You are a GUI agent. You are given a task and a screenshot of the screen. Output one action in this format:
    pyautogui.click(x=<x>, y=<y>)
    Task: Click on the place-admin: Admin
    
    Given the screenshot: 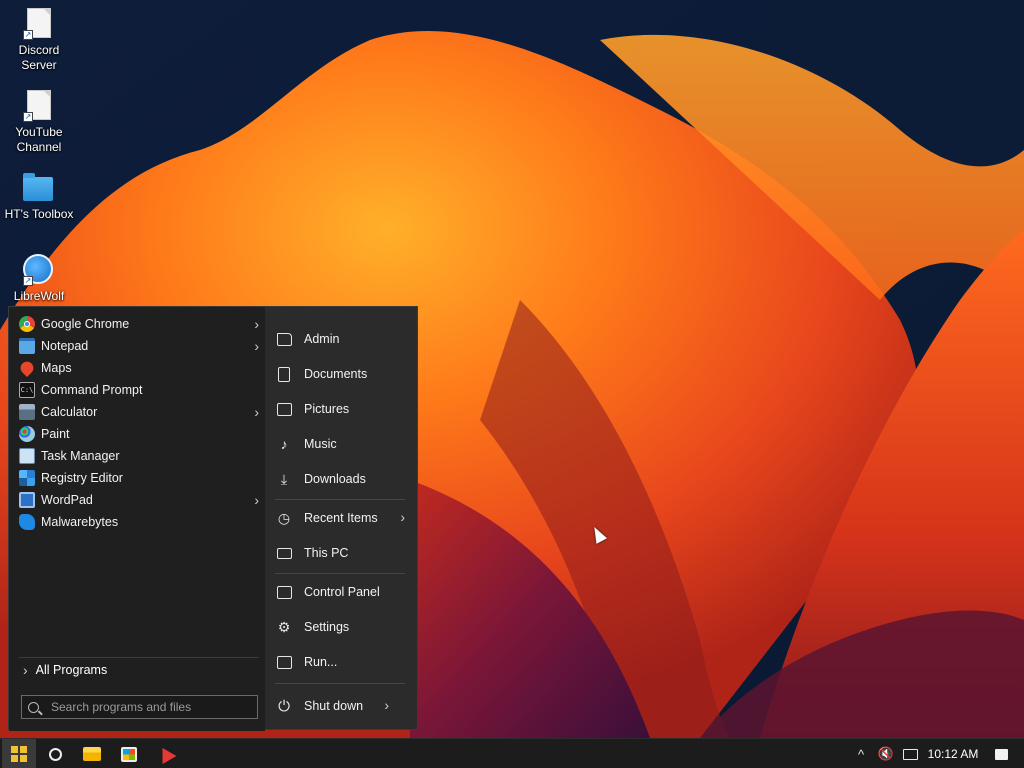 What is the action you would take?
    pyautogui.click(x=341, y=339)
    